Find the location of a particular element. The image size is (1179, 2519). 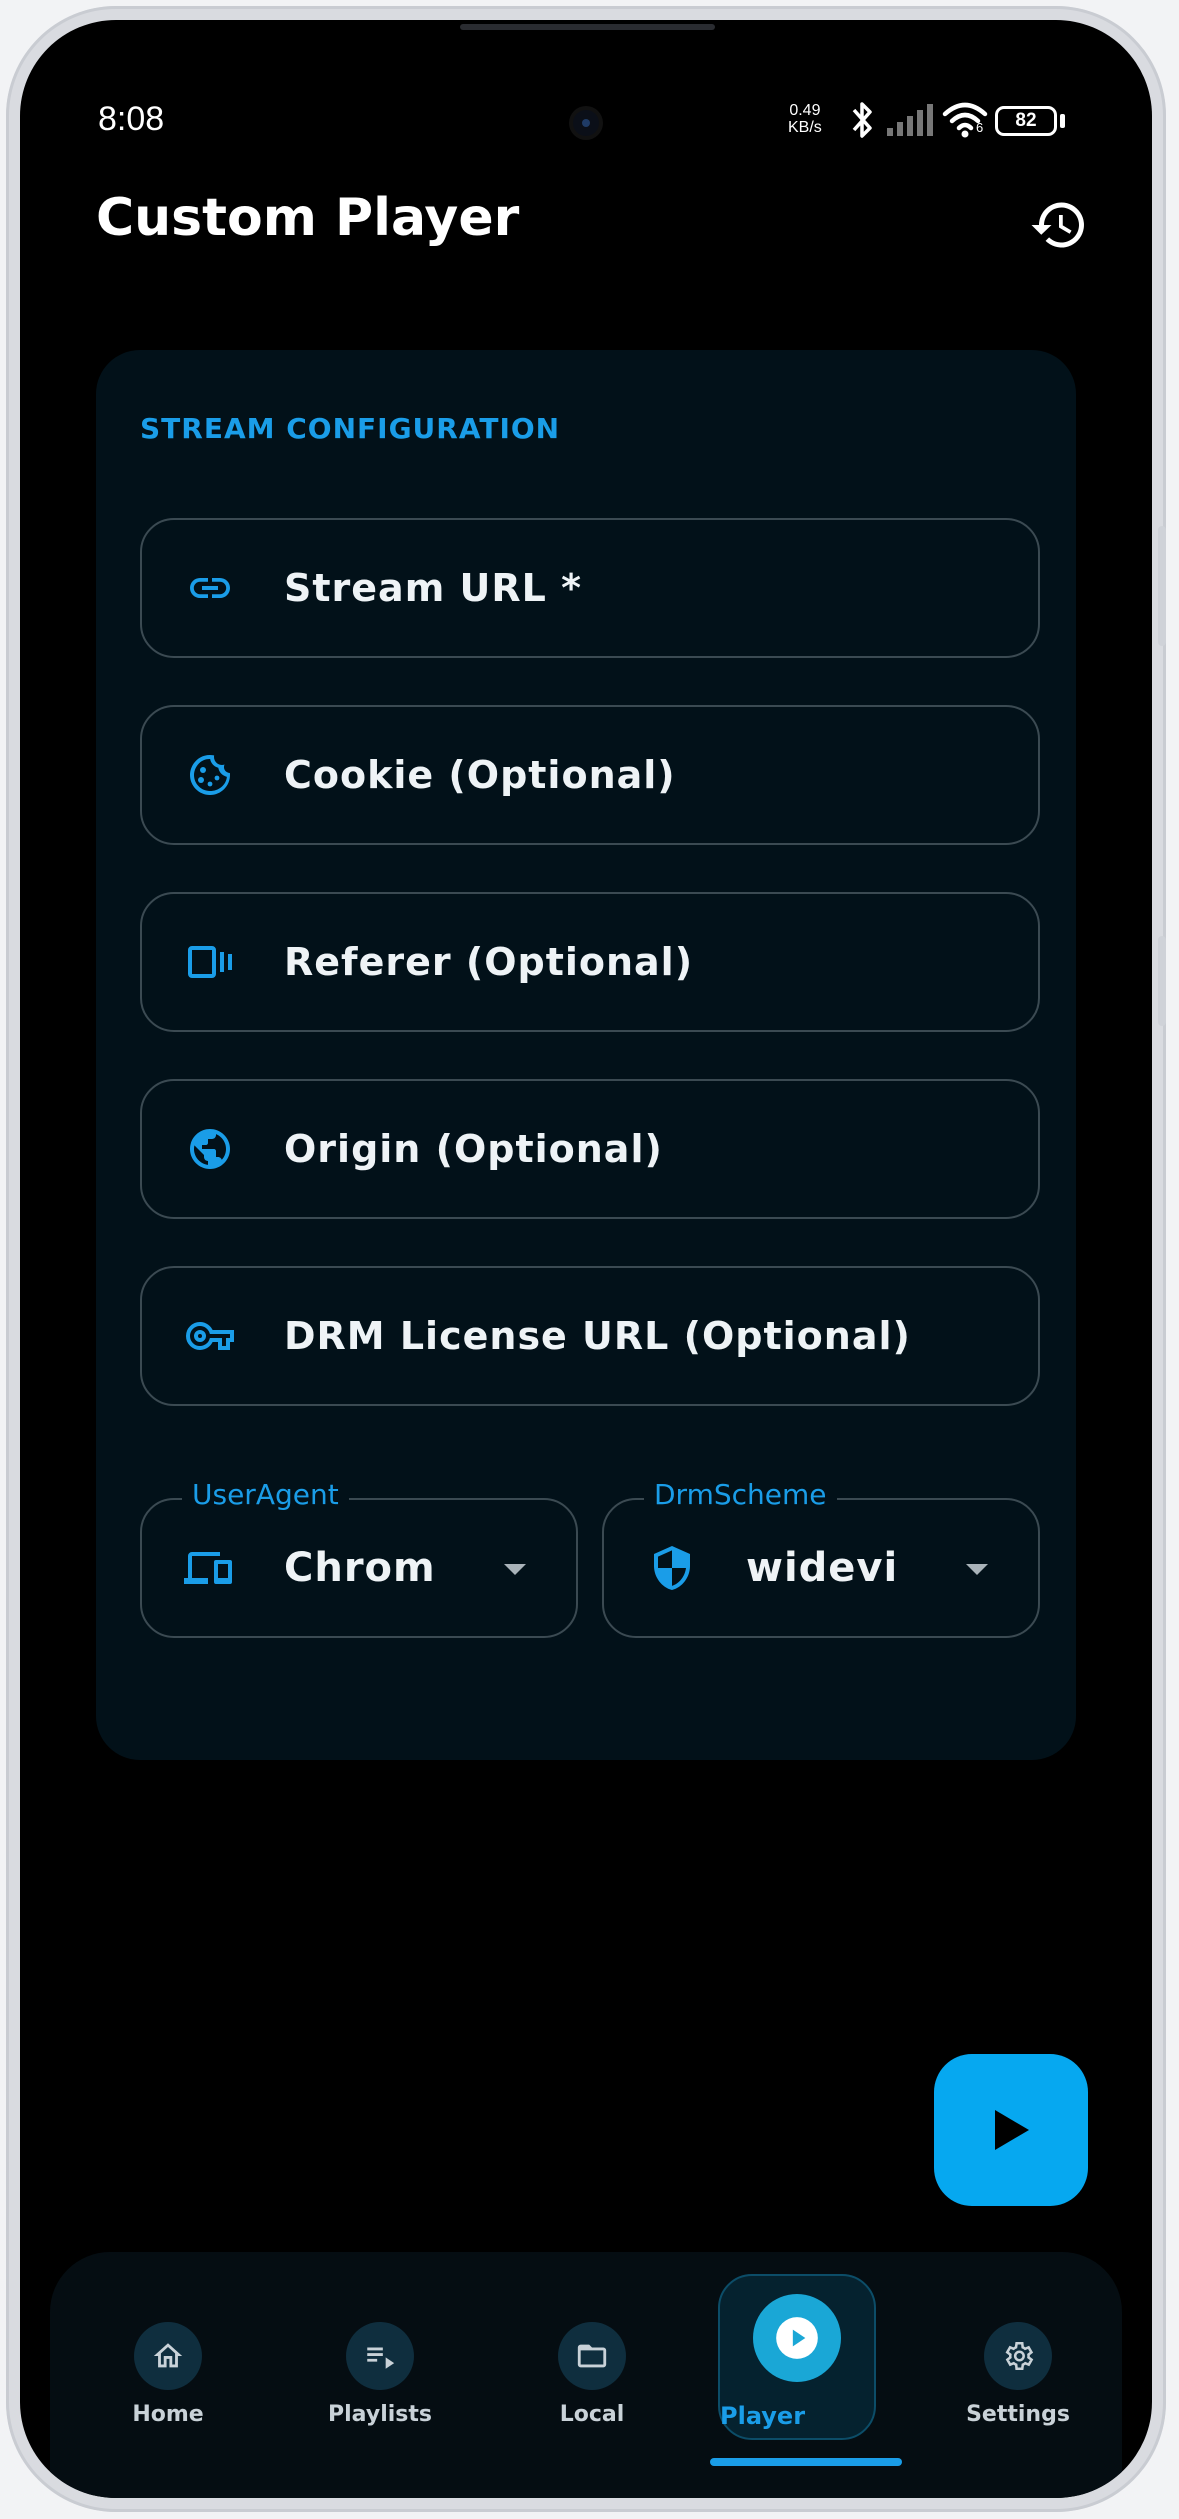

drm-license-url-label: DRM License URL (Optional) is located at coordinates (597, 1336).